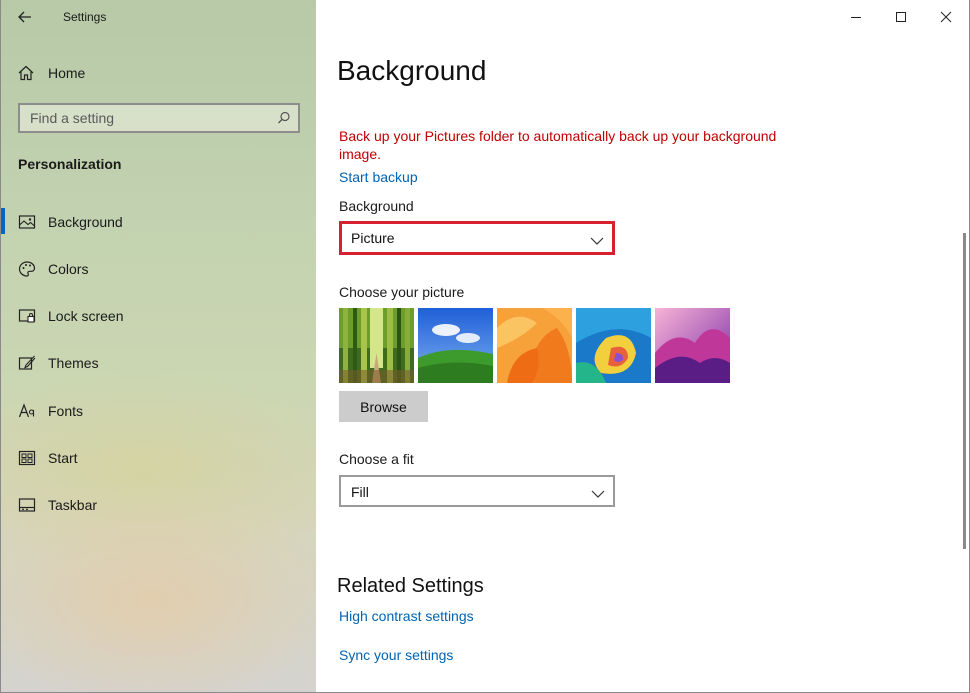  I want to click on scrollbar, so click(964, 391).